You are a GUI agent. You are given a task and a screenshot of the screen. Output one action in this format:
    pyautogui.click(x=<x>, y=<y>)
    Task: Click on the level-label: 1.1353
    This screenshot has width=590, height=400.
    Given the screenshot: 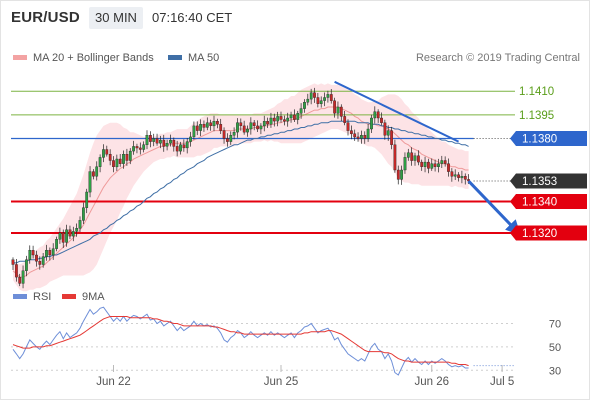 What is the action you would take?
    pyautogui.click(x=539, y=182)
    